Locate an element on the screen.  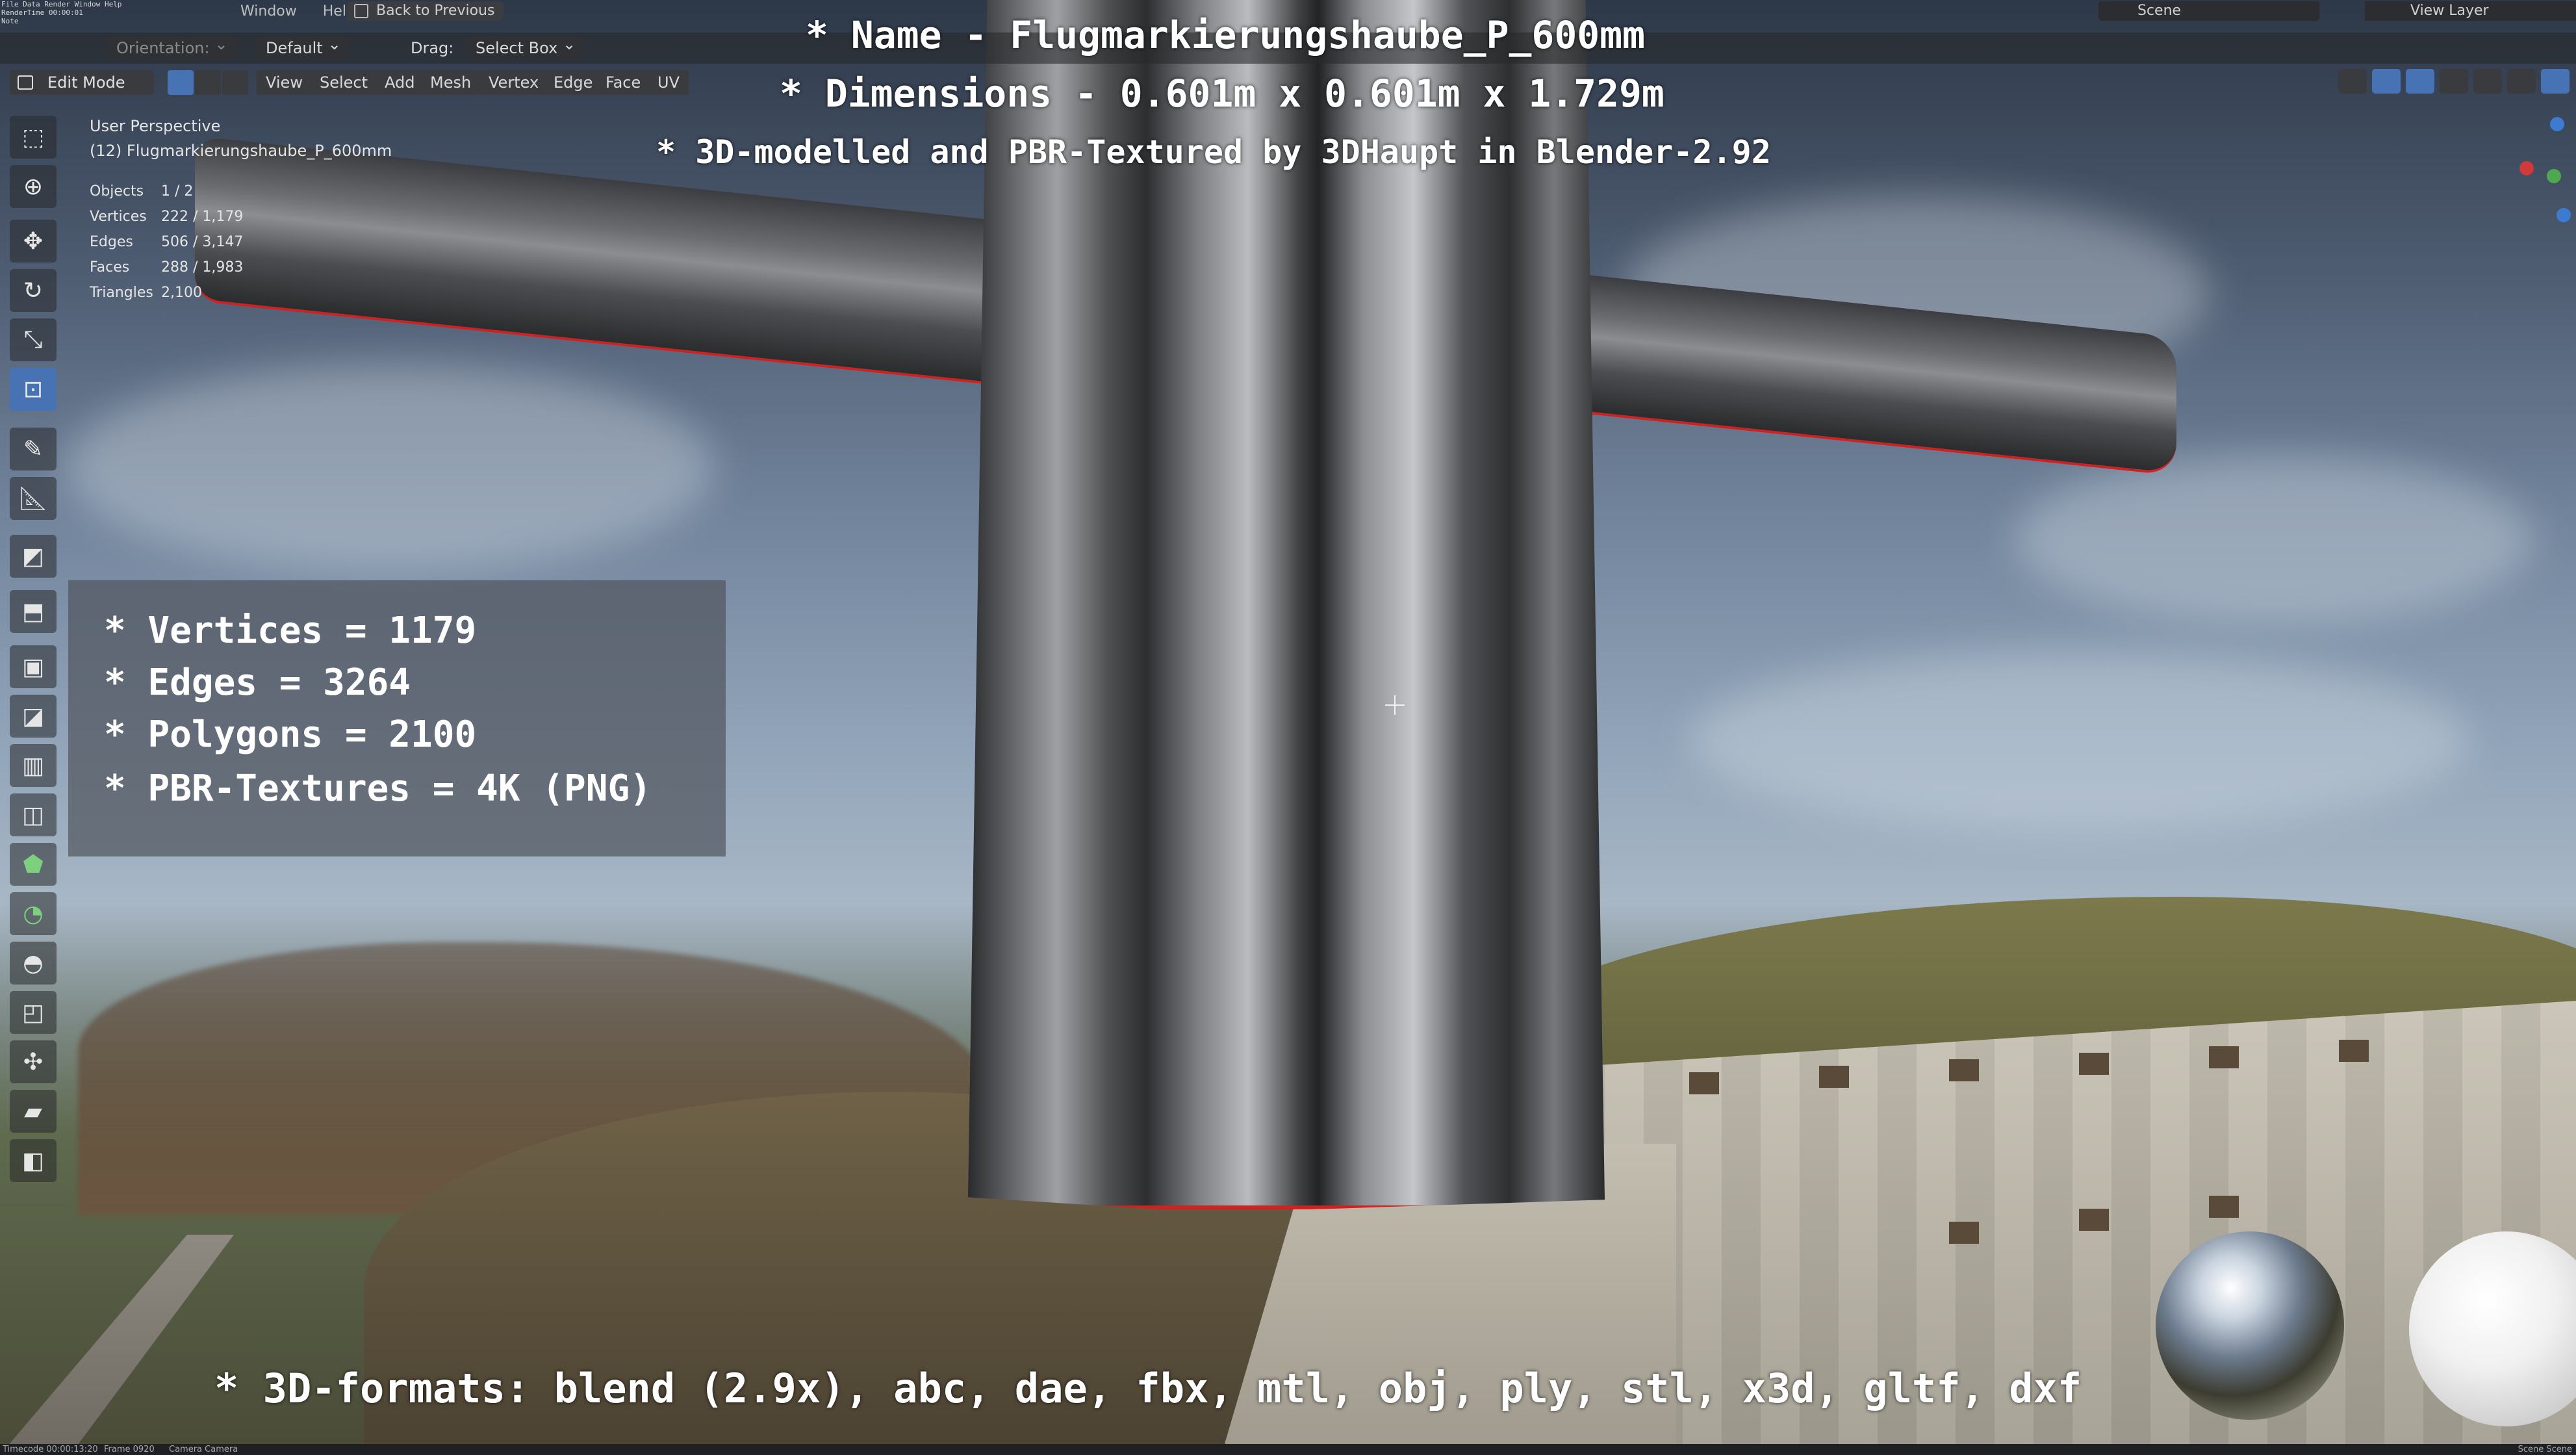
overlay-stat-line: * PBR-Textures = 4K (PNG) is located at coordinates (378, 788).